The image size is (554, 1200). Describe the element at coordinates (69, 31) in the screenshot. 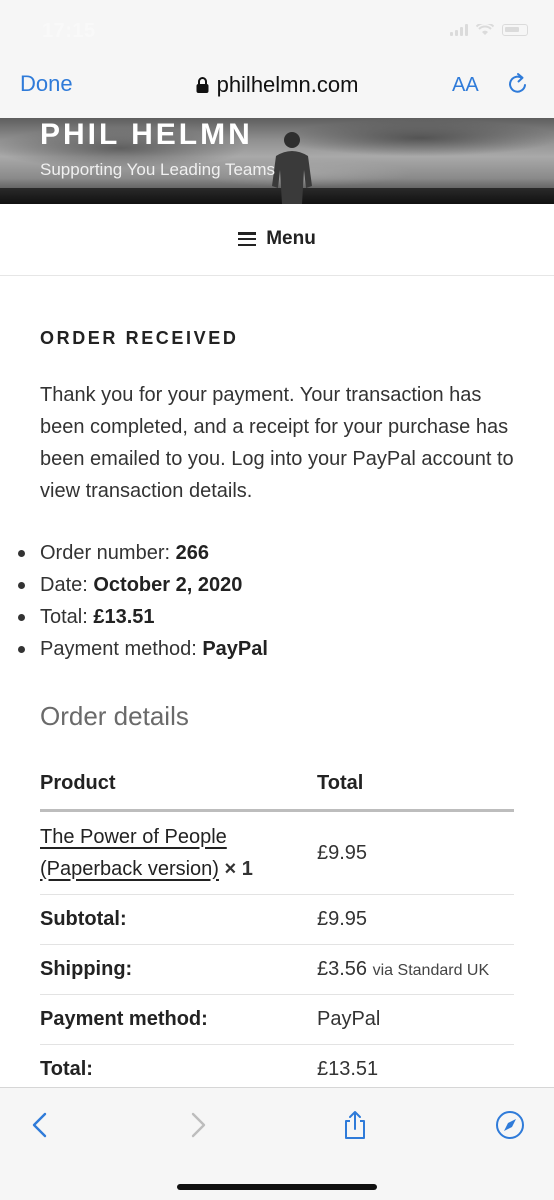

I see `status-time: 17:15` at that location.